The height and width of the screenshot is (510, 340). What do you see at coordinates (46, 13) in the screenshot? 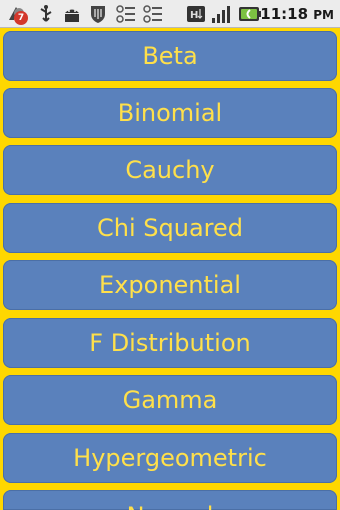
I see `usb-icon` at bounding box center [46, 13].